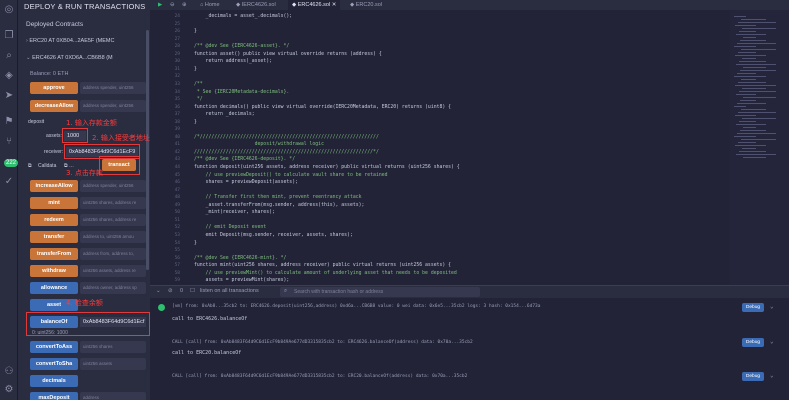  Describe the element at coordinates (54, 237) in the screenshot. I see `transfer-button: transfer` at that location.